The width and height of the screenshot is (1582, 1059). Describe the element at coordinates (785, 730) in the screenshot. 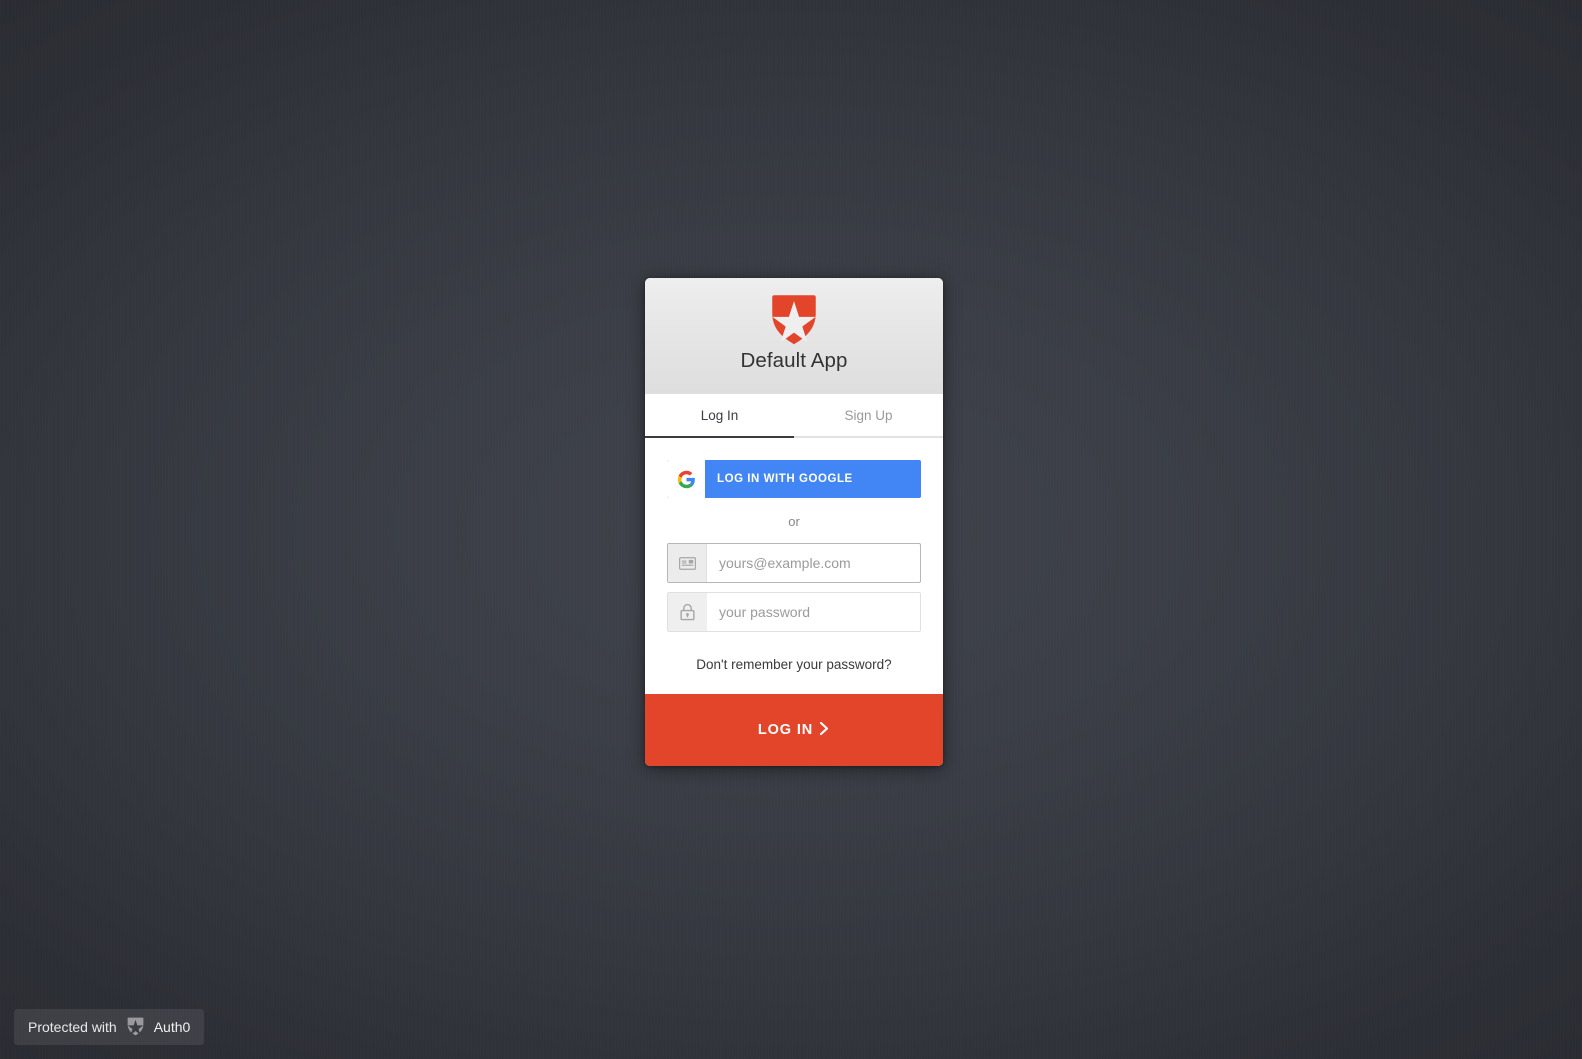

I see `log-in-submit-label: LOG IN` at that location.